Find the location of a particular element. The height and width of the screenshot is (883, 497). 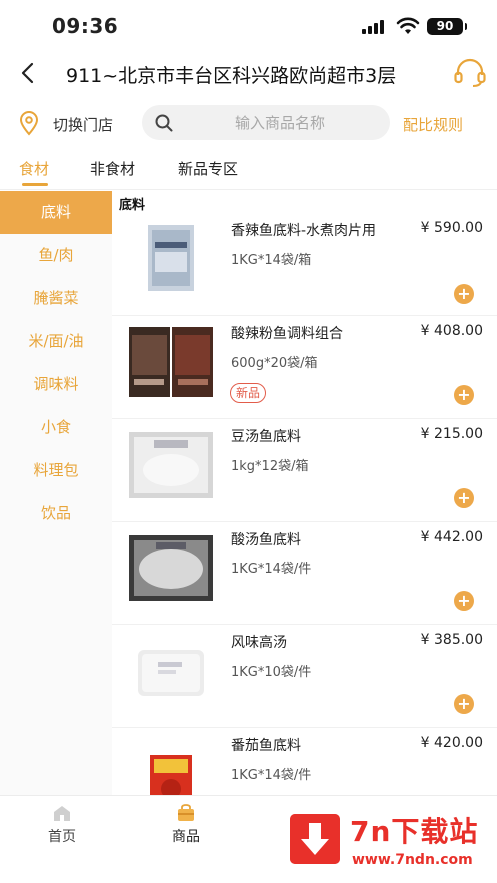

search-icon is located at coordinates (164, 123).